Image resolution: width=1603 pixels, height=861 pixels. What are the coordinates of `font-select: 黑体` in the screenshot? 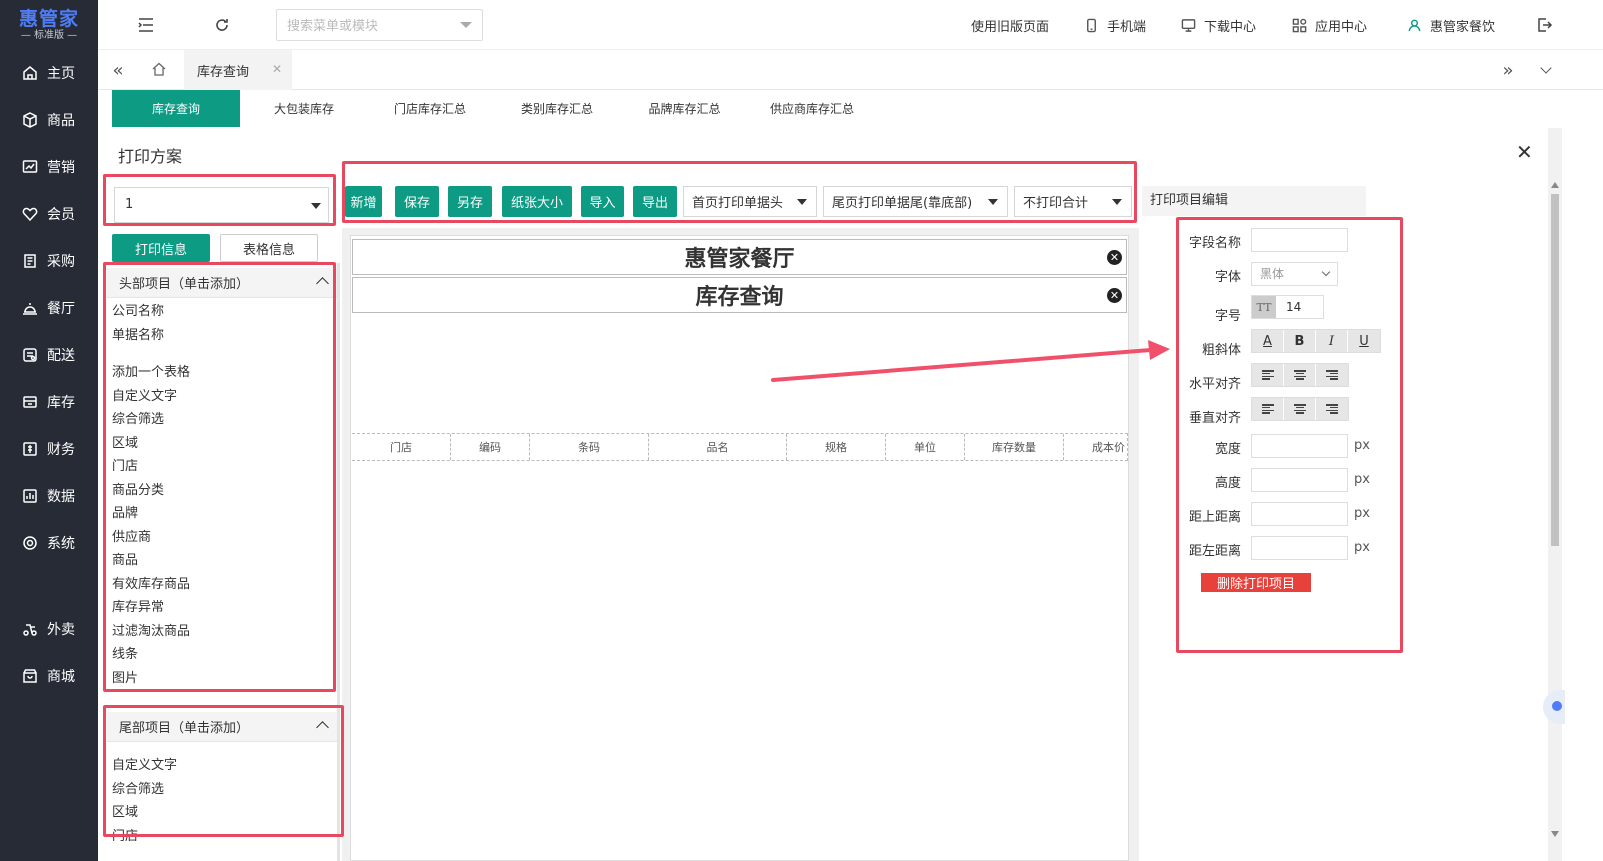 It's located at (1294, 274).